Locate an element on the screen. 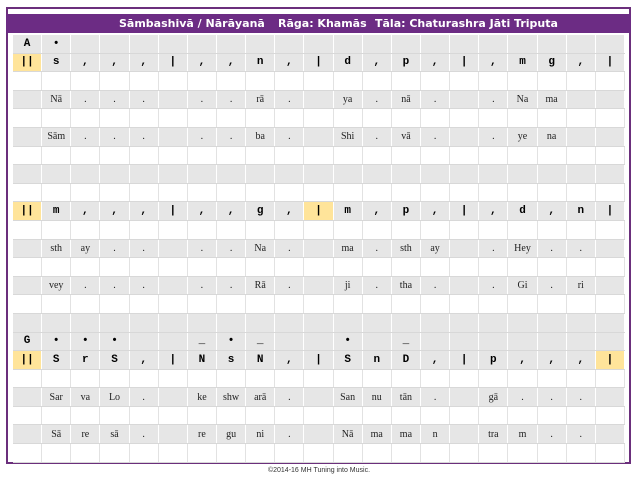 The width and height of the screenshot is (638, 479). lyric-cell: Shi is located at coordinates (348, 136).